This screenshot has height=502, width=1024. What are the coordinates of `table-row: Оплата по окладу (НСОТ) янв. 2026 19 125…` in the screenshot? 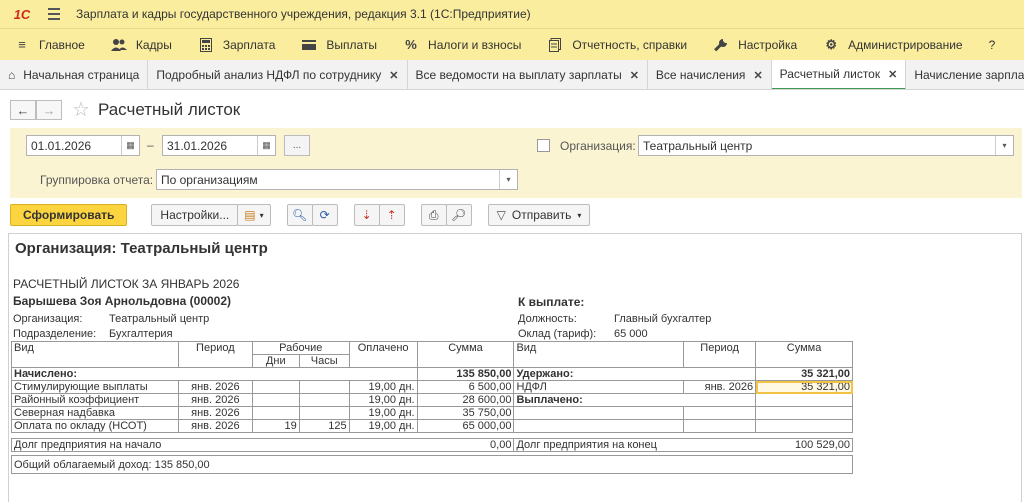 It's located at (432, 426).